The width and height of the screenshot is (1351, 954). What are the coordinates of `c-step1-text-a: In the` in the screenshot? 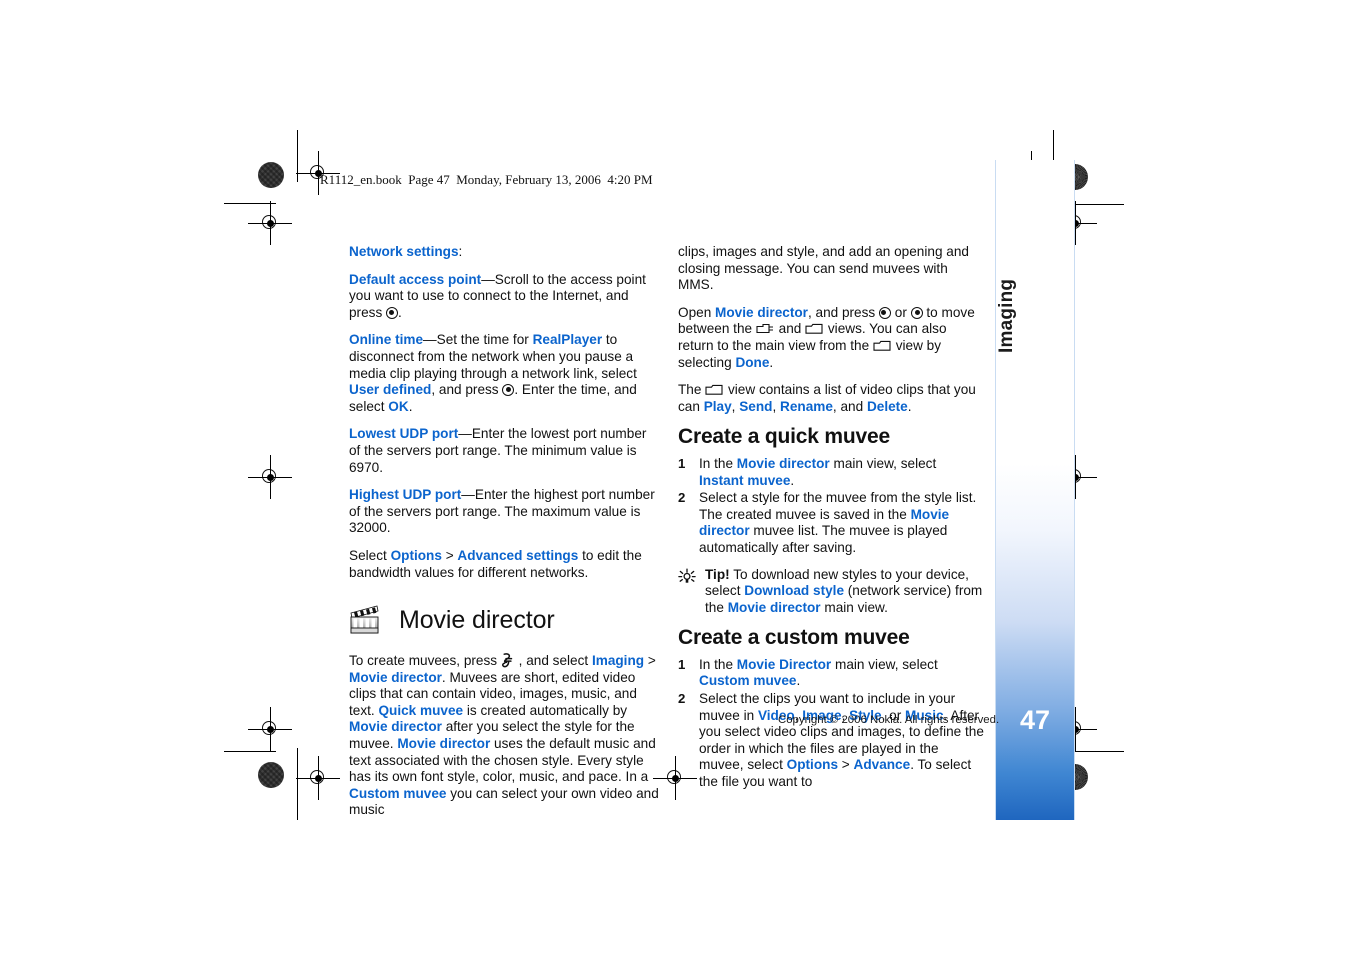 It's located at (718, 664).